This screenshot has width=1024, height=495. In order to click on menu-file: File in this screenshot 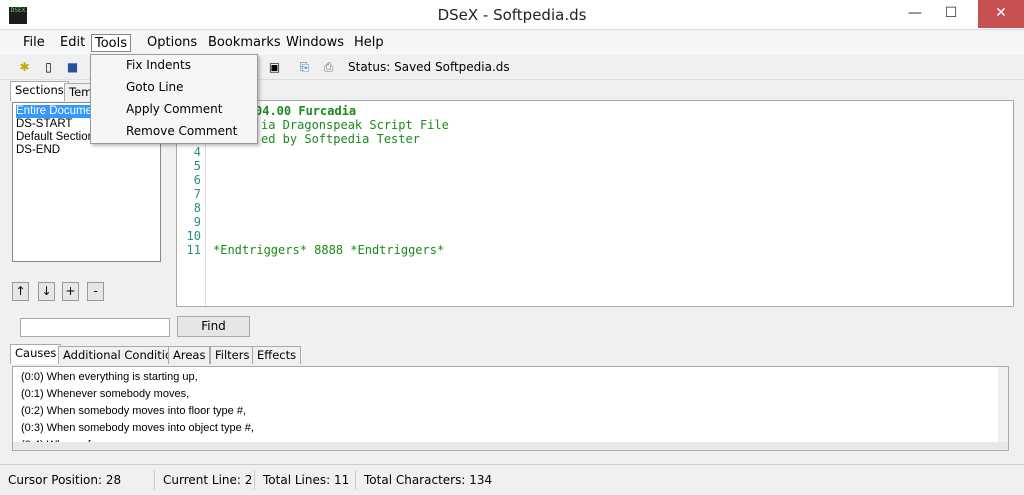, I will do `click(34, 43)`.